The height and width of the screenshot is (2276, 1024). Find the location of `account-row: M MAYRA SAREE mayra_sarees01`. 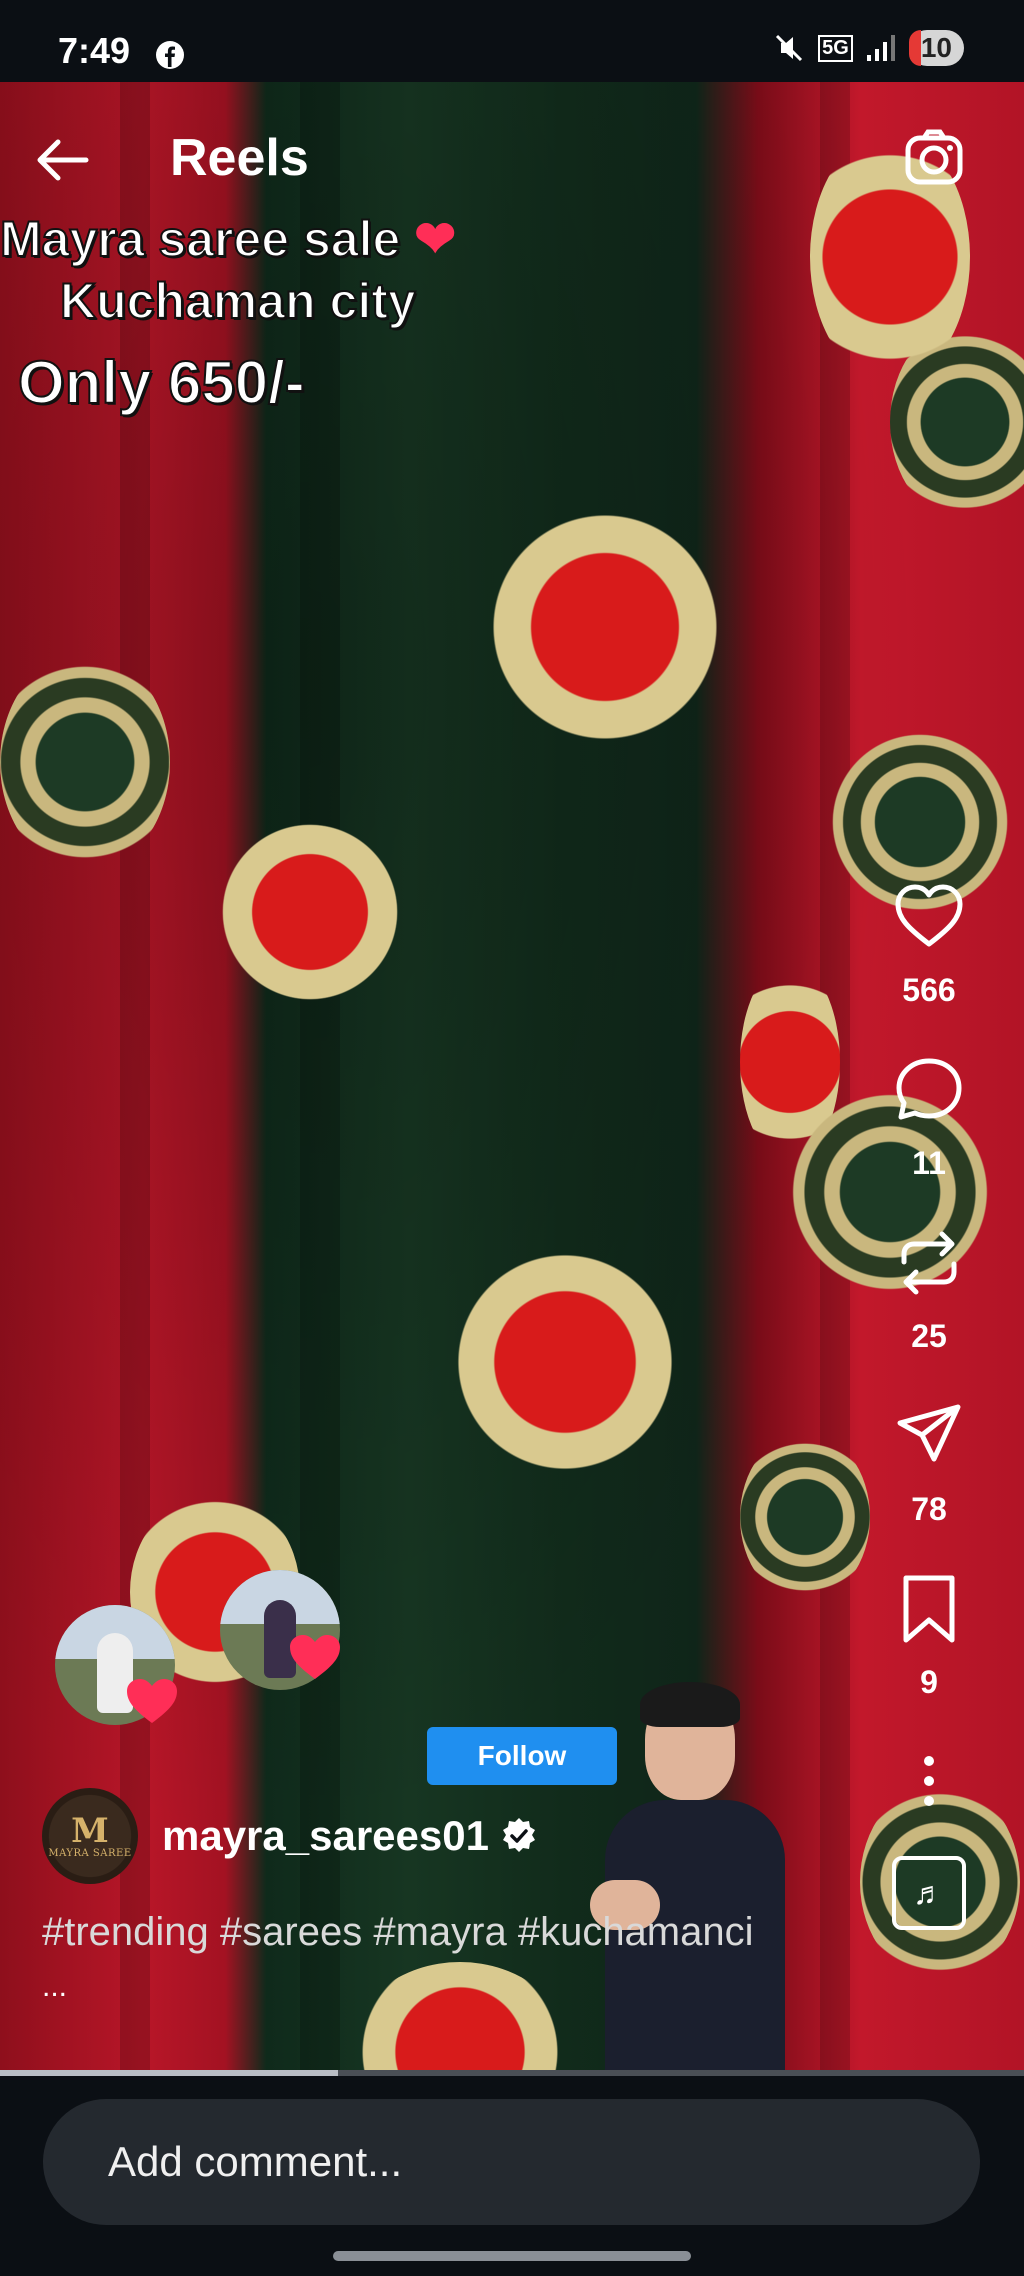

account-row: M MAYRA SAREE mayra_sarees01 is located at coordinates (290, 1836).